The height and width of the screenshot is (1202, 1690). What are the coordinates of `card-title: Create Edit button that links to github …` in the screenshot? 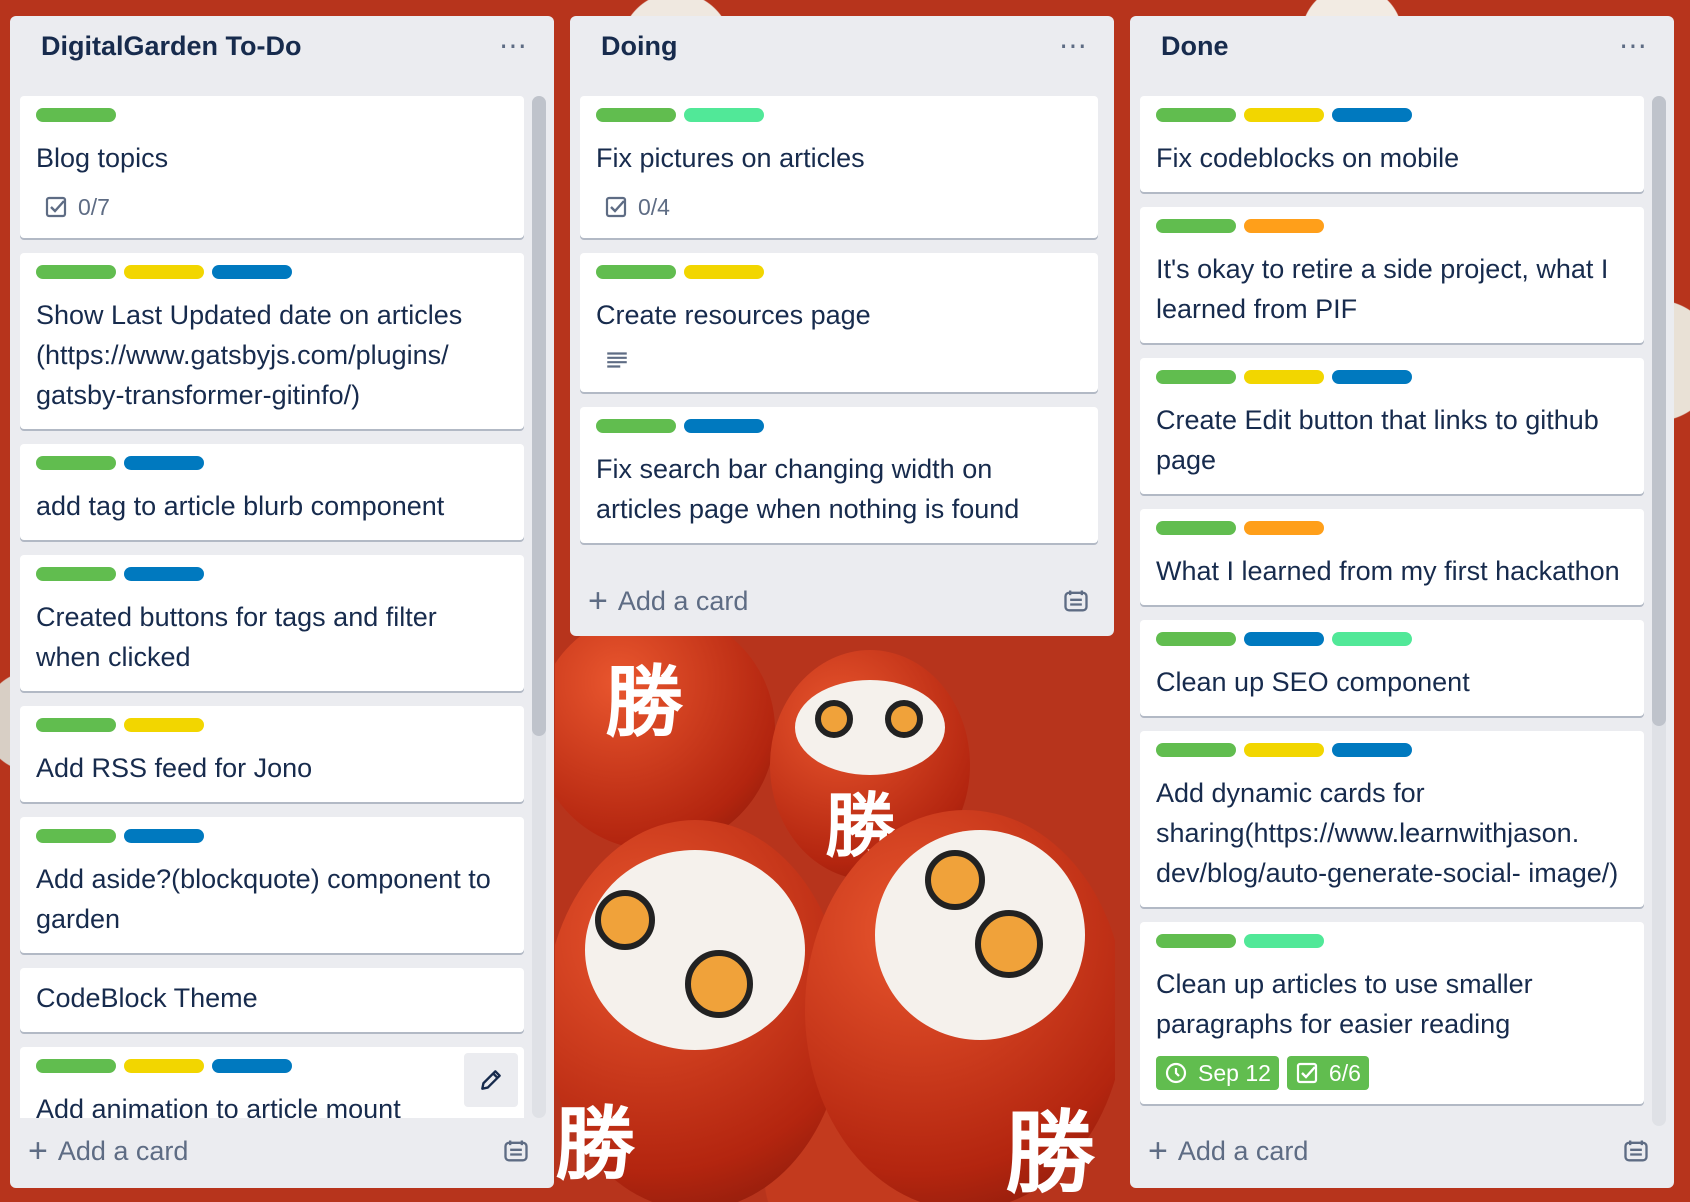 It's located at (1377, 440).